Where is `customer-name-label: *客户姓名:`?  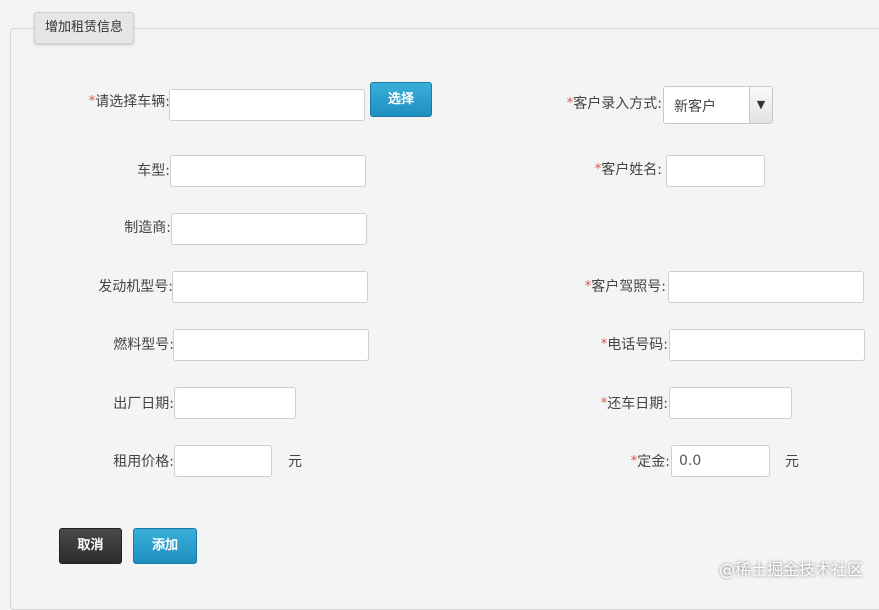
customer-name-label: *客户姓名: is located at coordinates (628, 170).